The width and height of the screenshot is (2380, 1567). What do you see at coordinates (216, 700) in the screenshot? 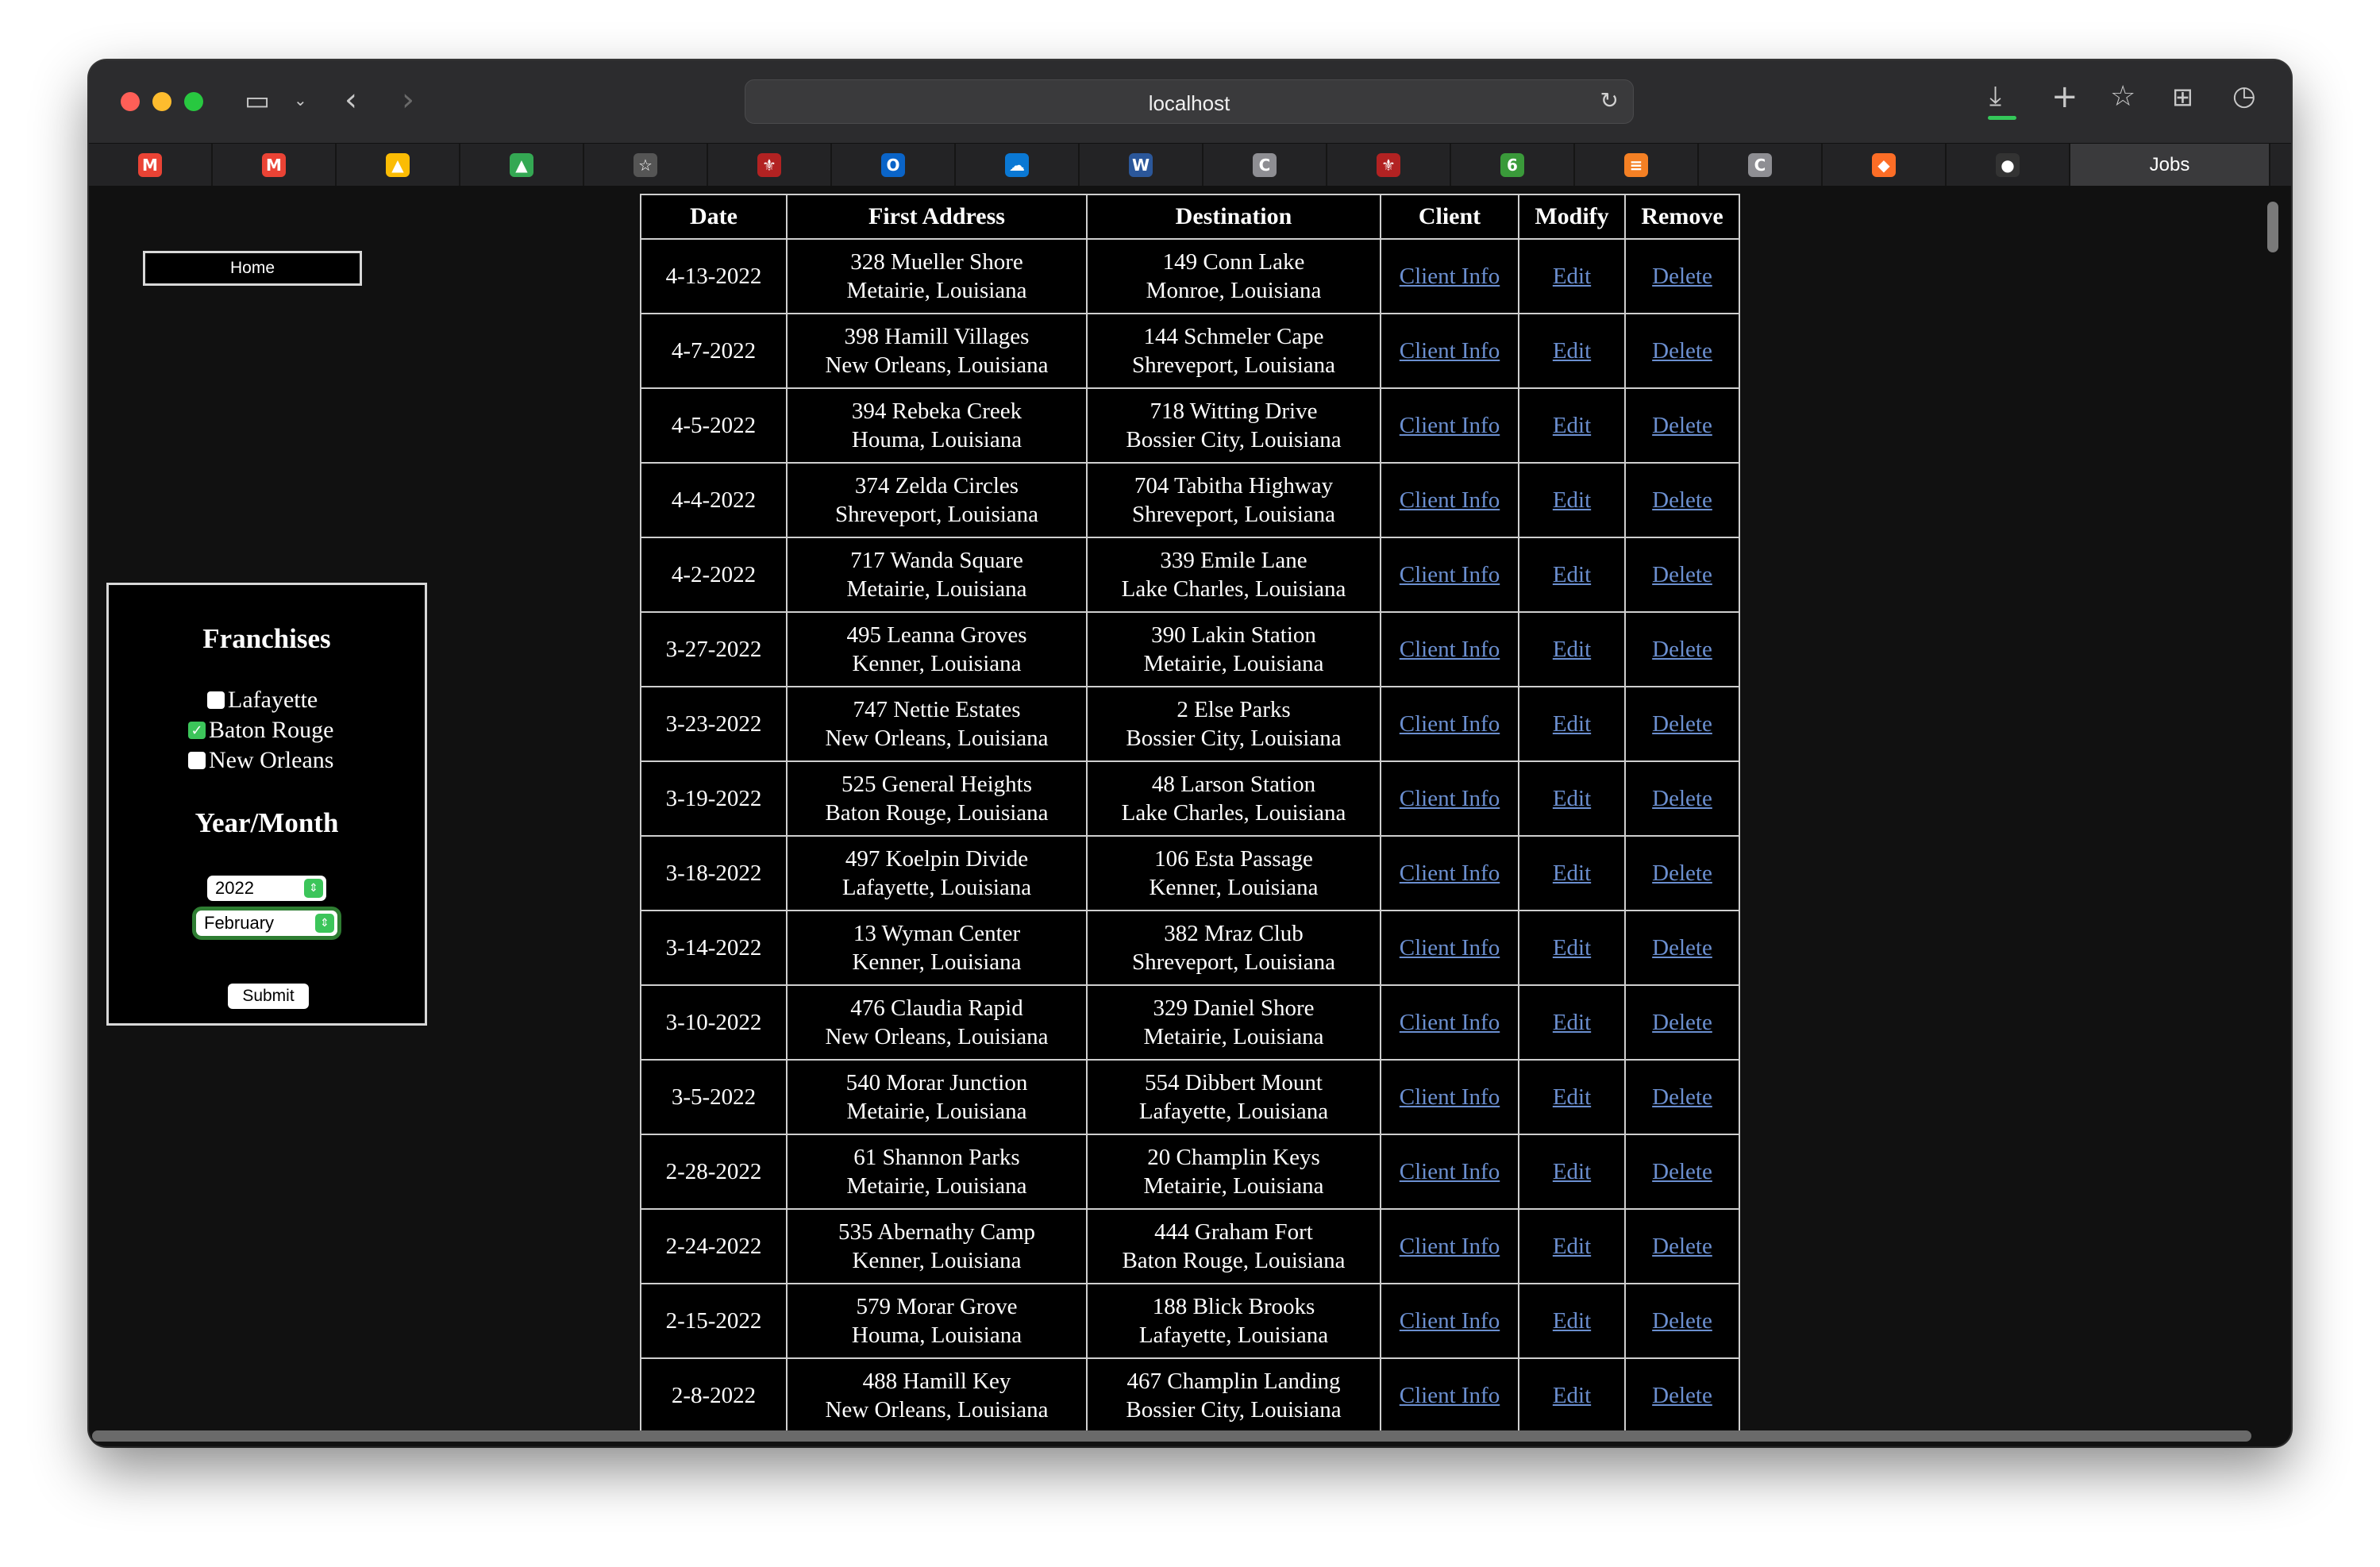
I see `lafayette-checkbox` at bounding box center [216, 700].